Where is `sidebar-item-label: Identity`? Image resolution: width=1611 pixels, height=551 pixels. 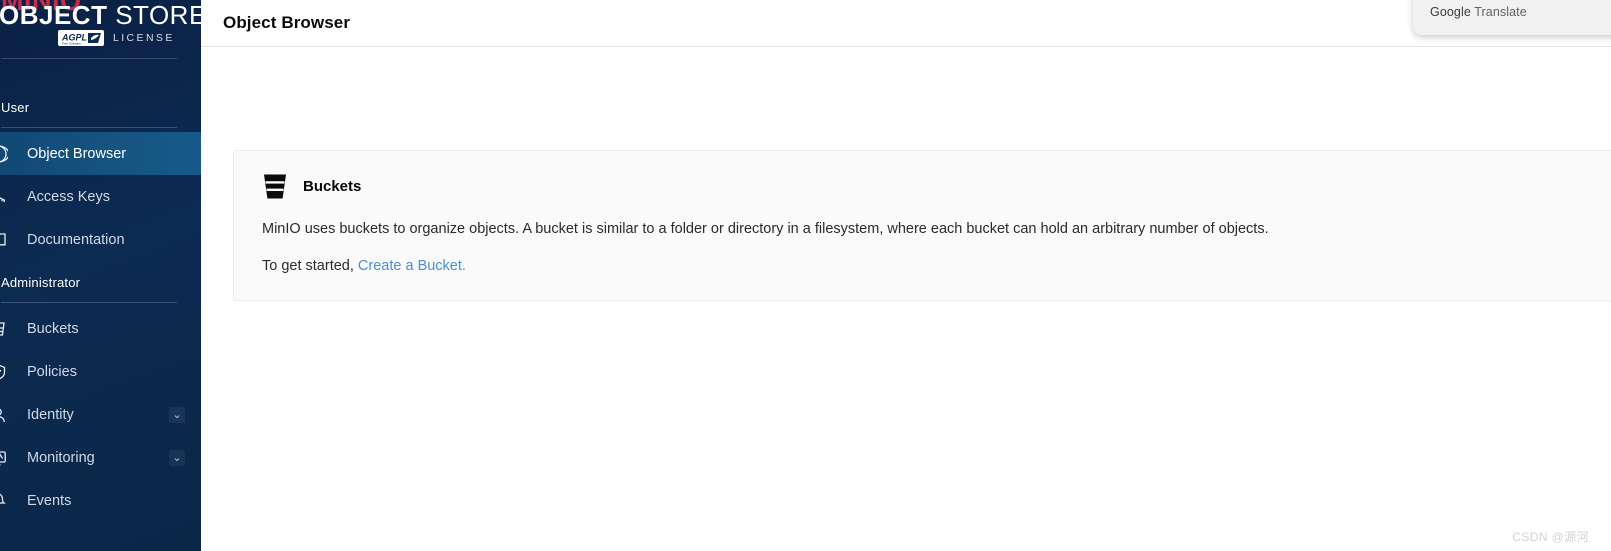
sidebar-item-label: Identity is located at coordinates (50, 414).